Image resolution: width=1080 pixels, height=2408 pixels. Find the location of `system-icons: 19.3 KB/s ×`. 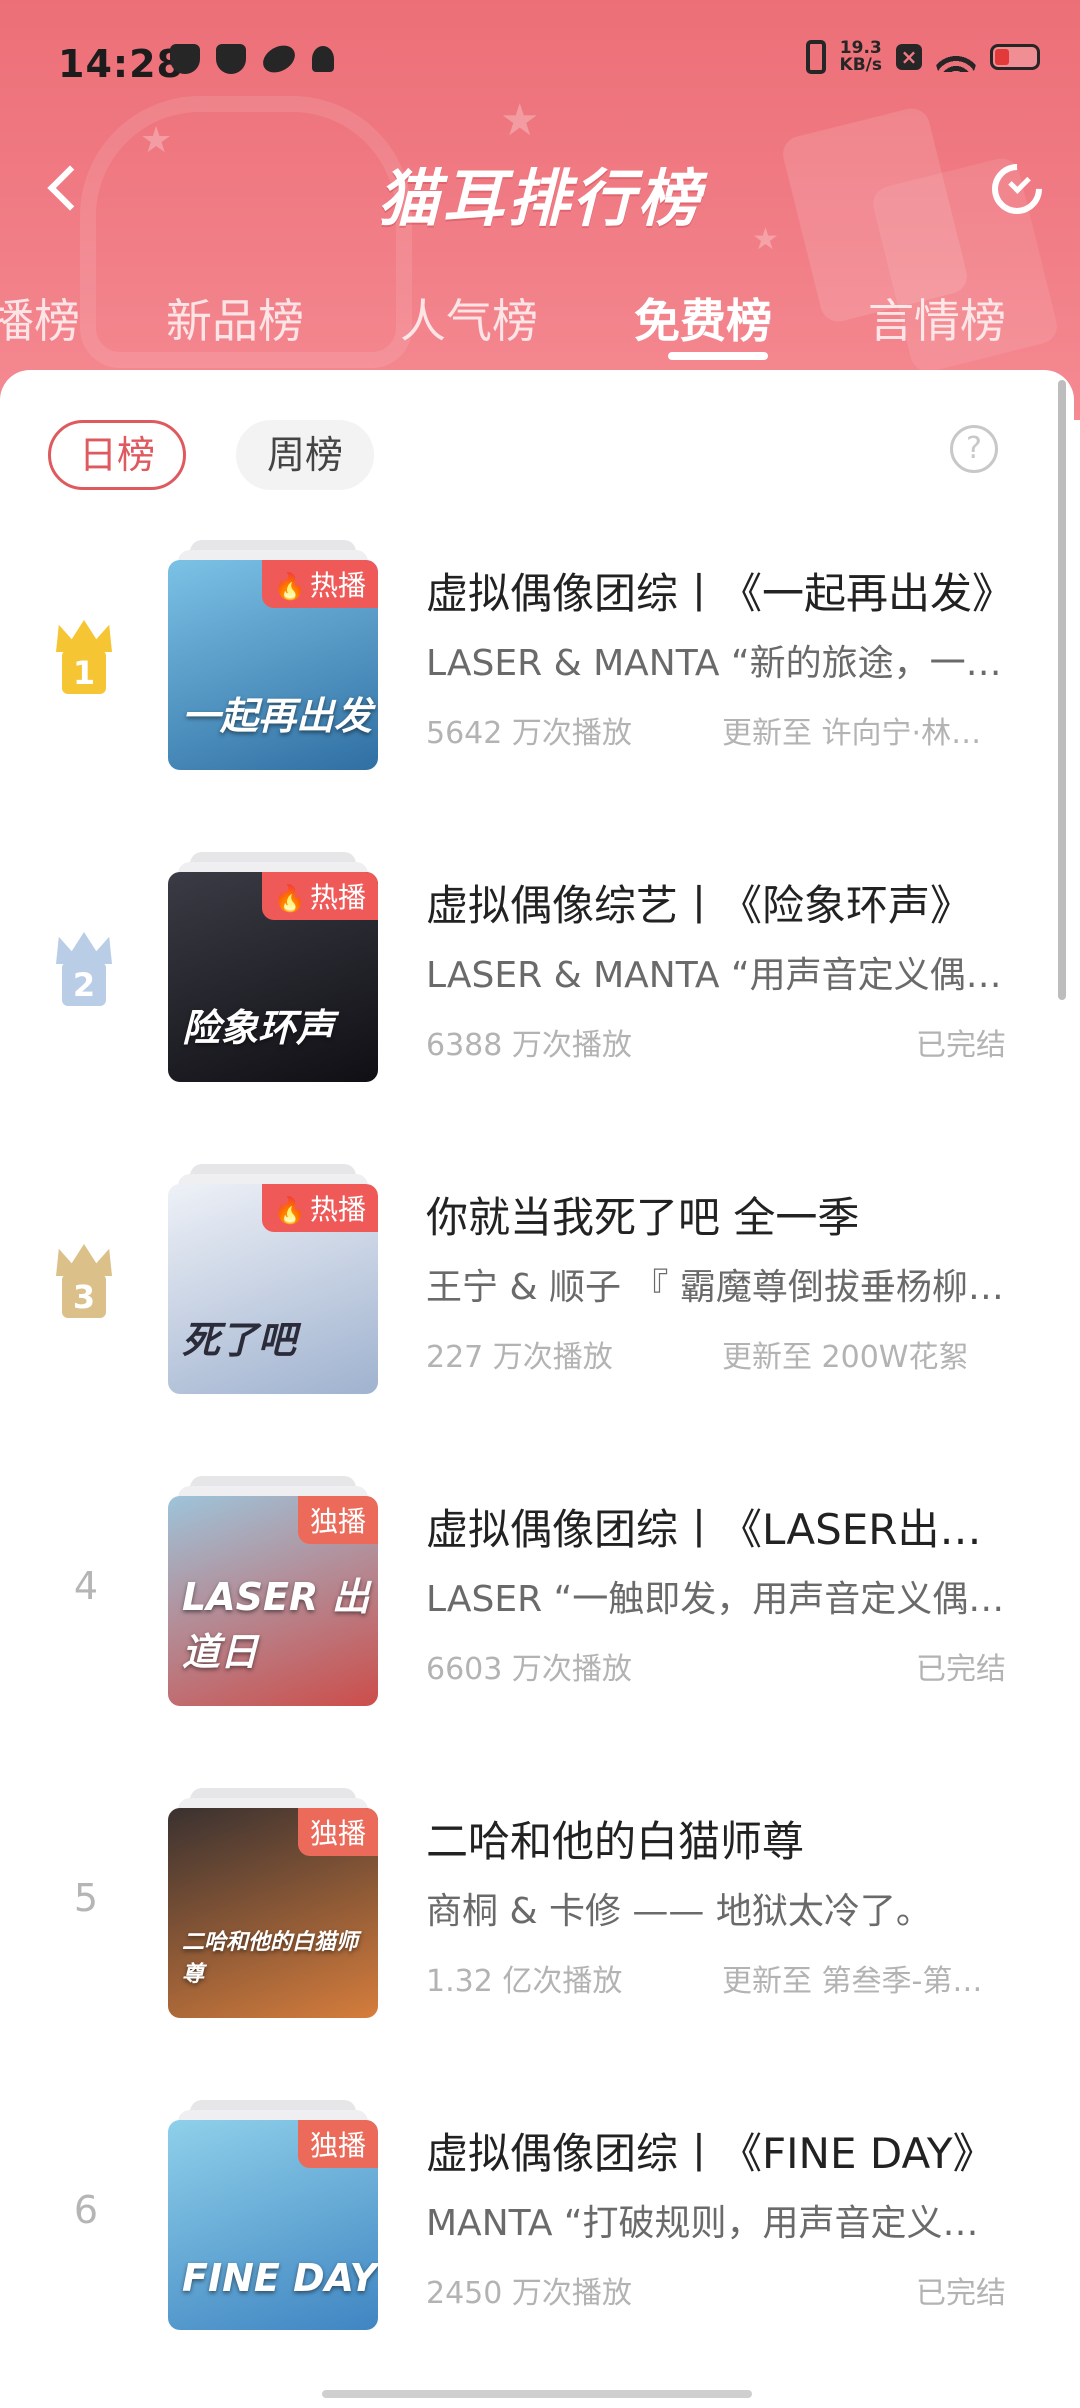

system-icons: 19.3 KB/s × is located at coordinates (922, 57).